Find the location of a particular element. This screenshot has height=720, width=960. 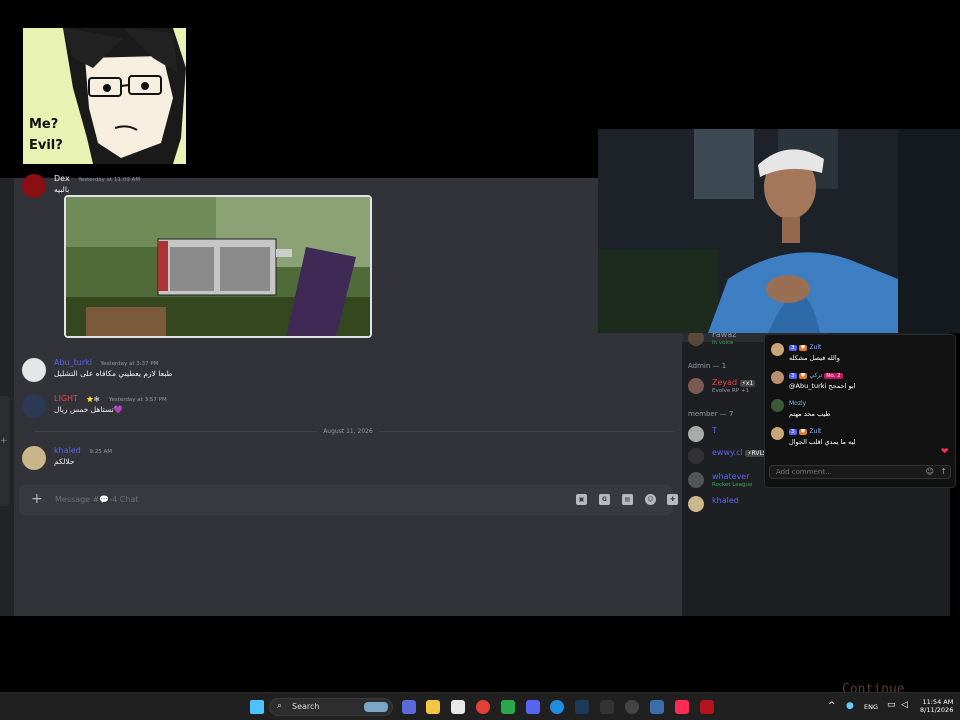

server-pill is located at coordinates (5, 451).